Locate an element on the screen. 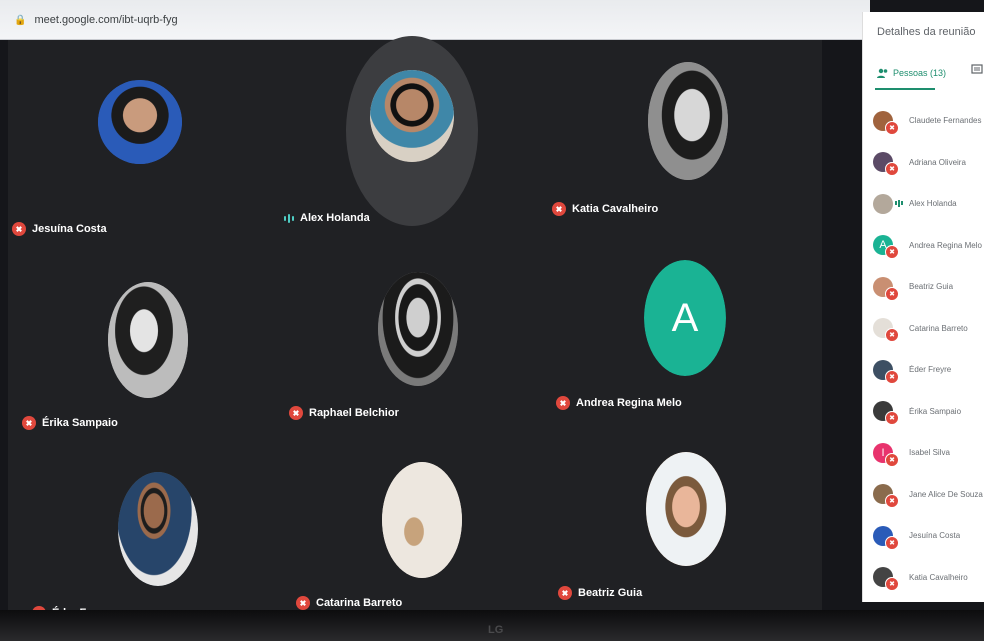  people-icon is located at coordinates (882, 73).